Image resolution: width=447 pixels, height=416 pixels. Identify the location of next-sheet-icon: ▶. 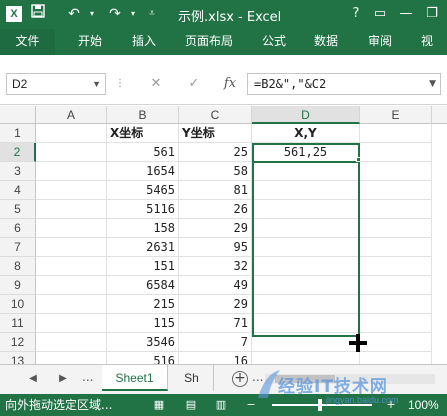
(63, 379).